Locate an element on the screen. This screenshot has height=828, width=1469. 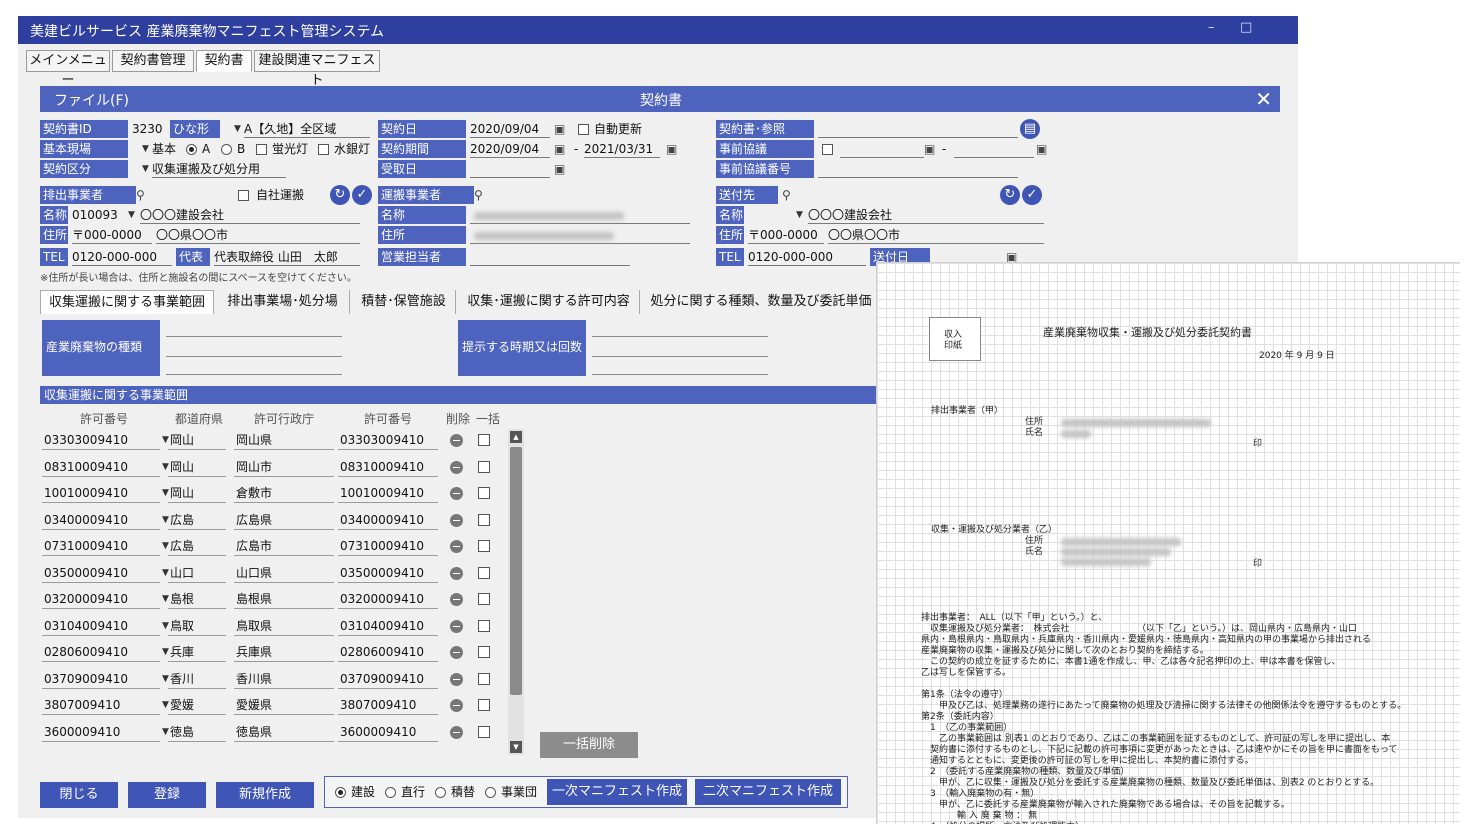
period-to-field: 2021/03/31 is located at coordinates (622, 149).